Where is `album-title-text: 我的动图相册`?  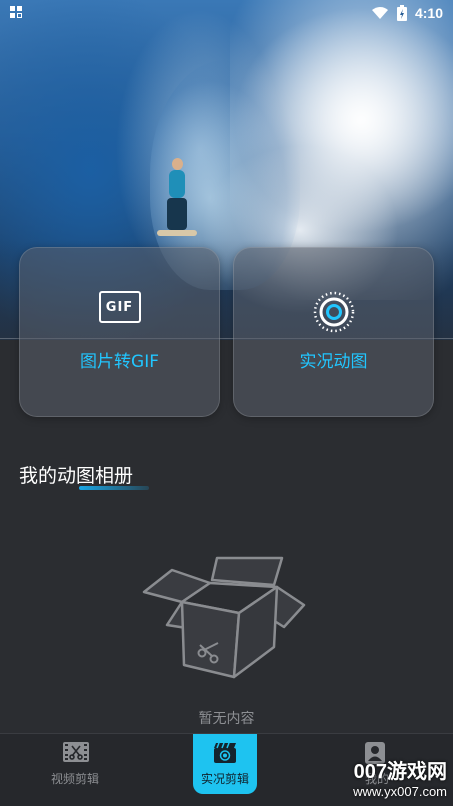 album-title-text: 我的动图相册 is located at coordinates (76, 476).